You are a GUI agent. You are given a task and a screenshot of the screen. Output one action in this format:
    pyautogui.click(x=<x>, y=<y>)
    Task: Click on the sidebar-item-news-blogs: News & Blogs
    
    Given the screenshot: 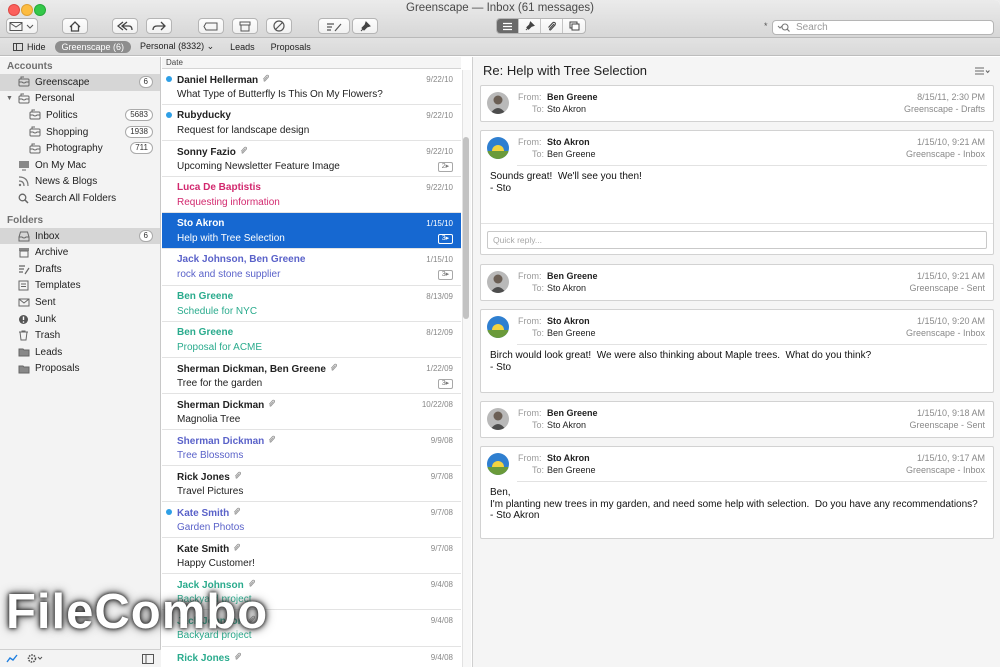 What is the action you would take?
    pyautogui.click(x=80, y=182)
    